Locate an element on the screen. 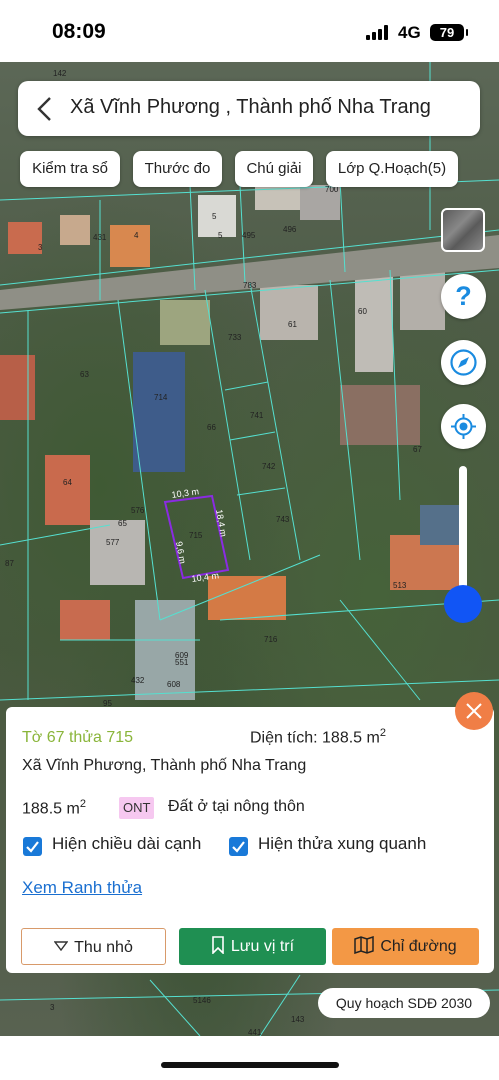 Image resolution: width=499 pixels, height=1080 pixels. parcel-size: 188.5 m2 is located at coordinates (54, 808).